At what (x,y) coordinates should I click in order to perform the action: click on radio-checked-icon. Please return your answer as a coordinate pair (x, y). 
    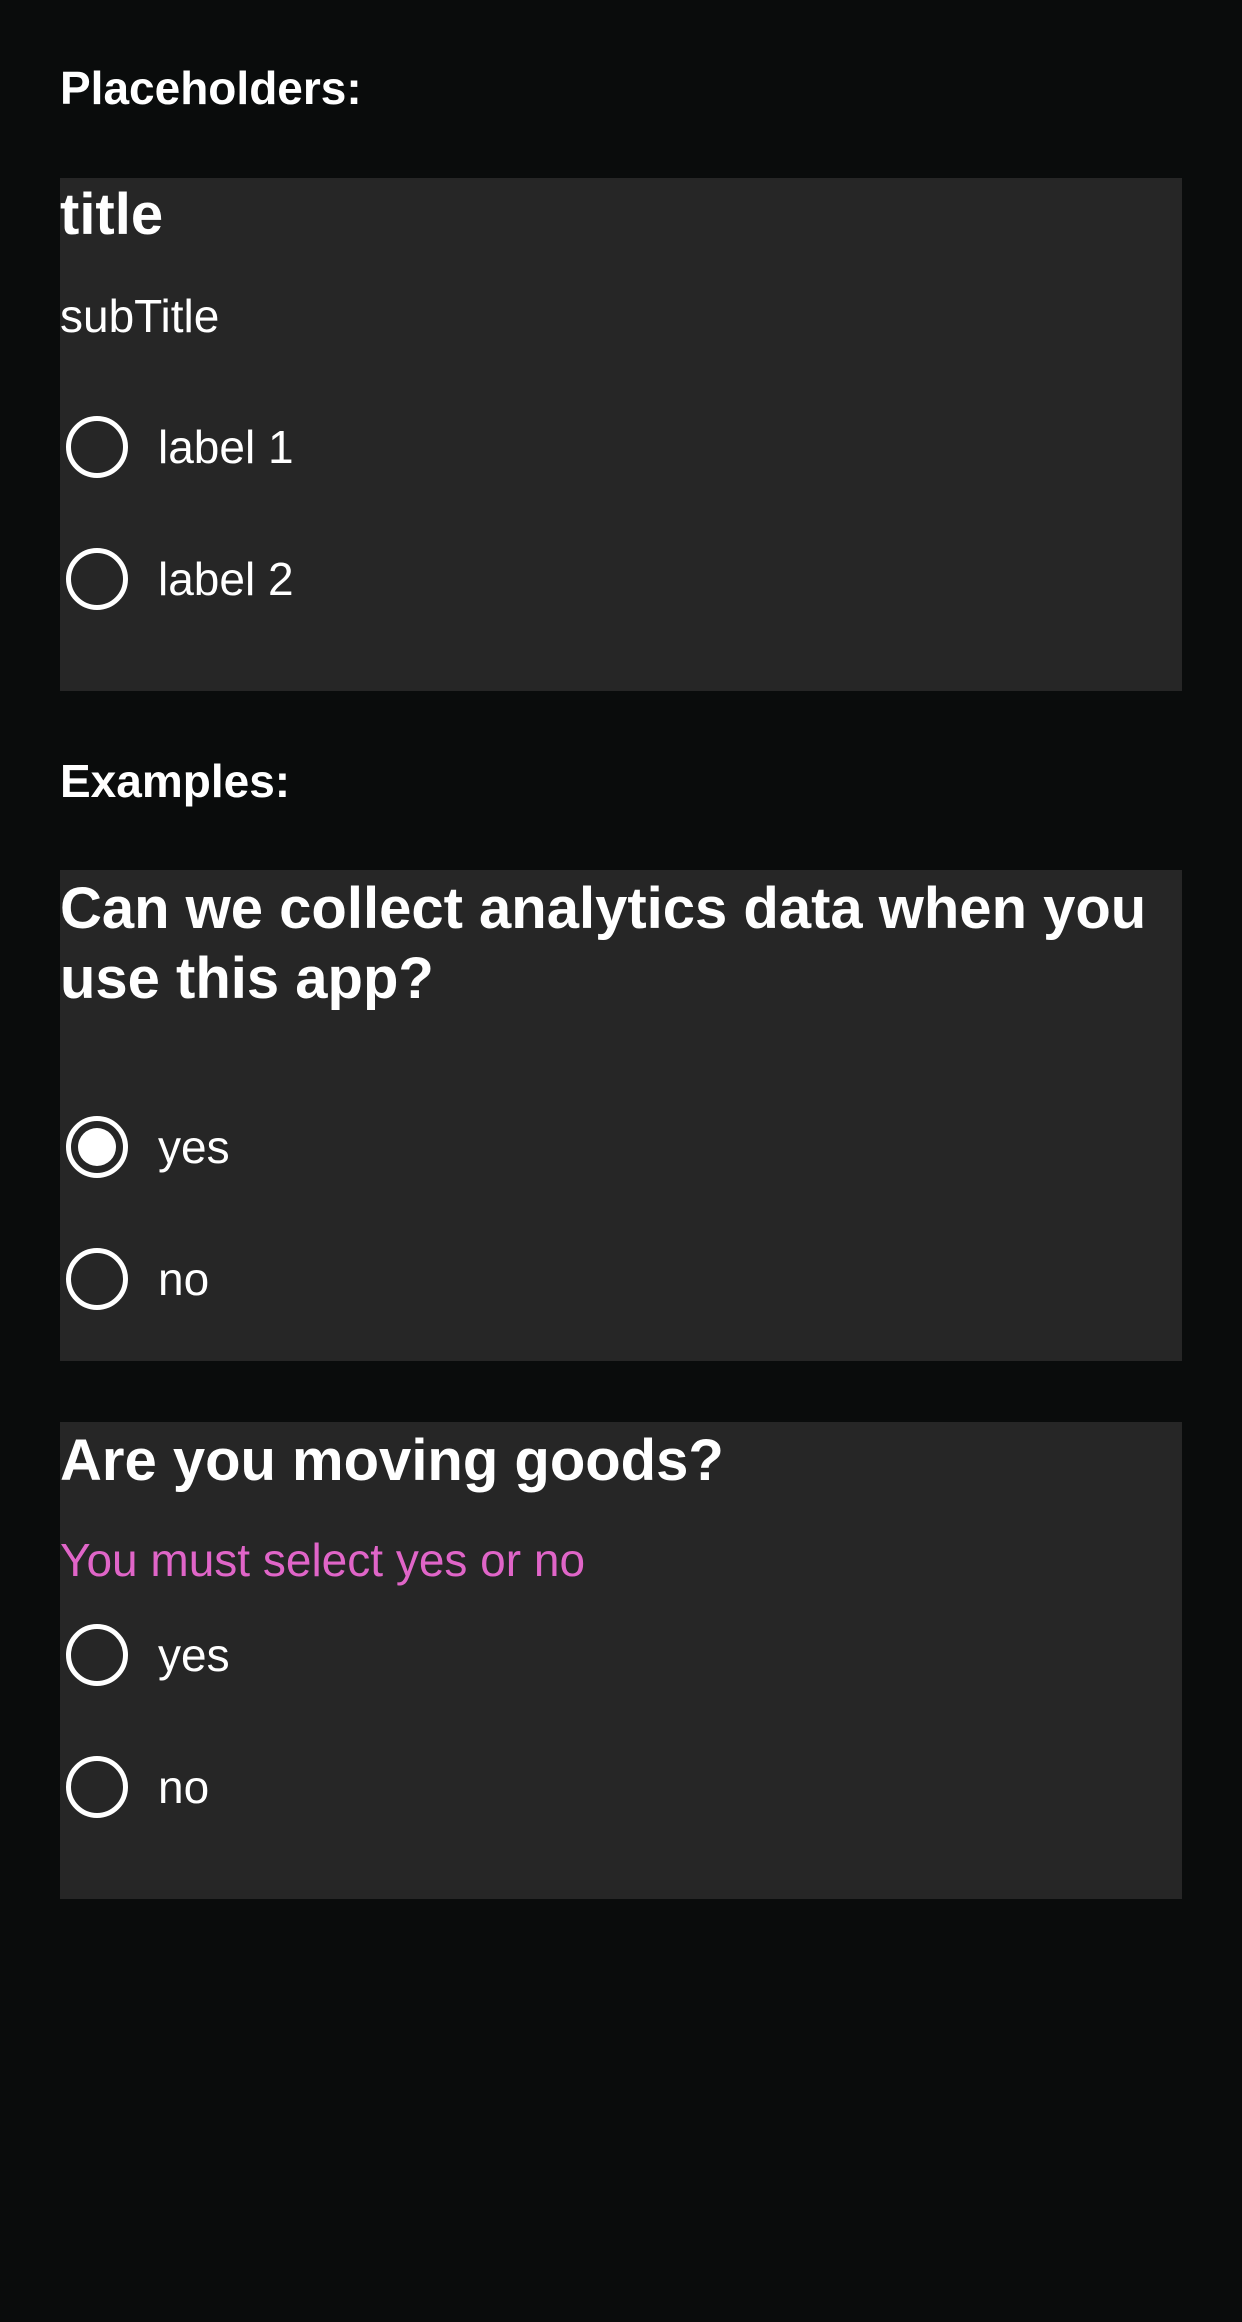
    Looking at the image, I should click on (97, 1147).